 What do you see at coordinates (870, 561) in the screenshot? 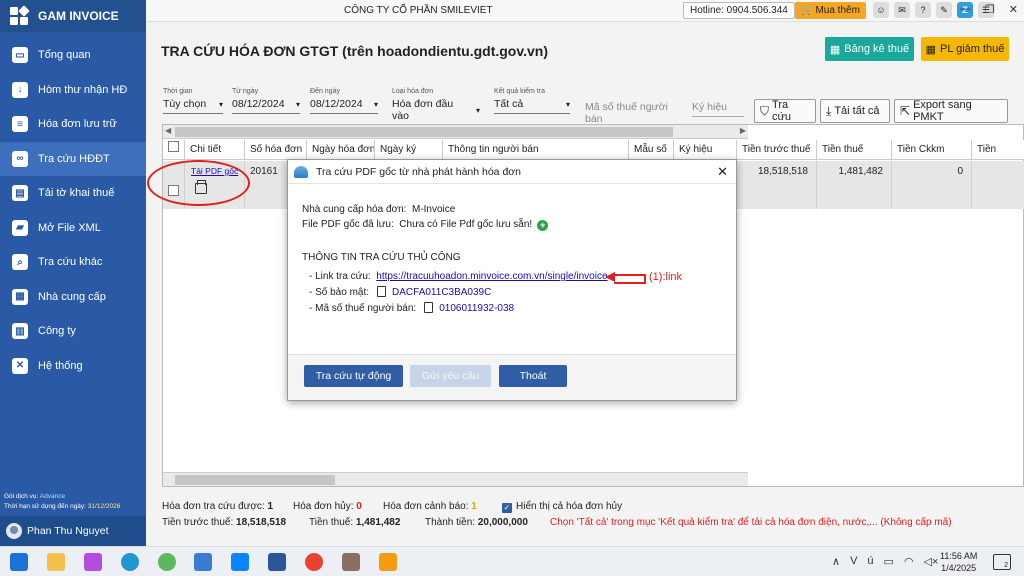
I see `input-icon: ú` at bounding box center [870, 561].